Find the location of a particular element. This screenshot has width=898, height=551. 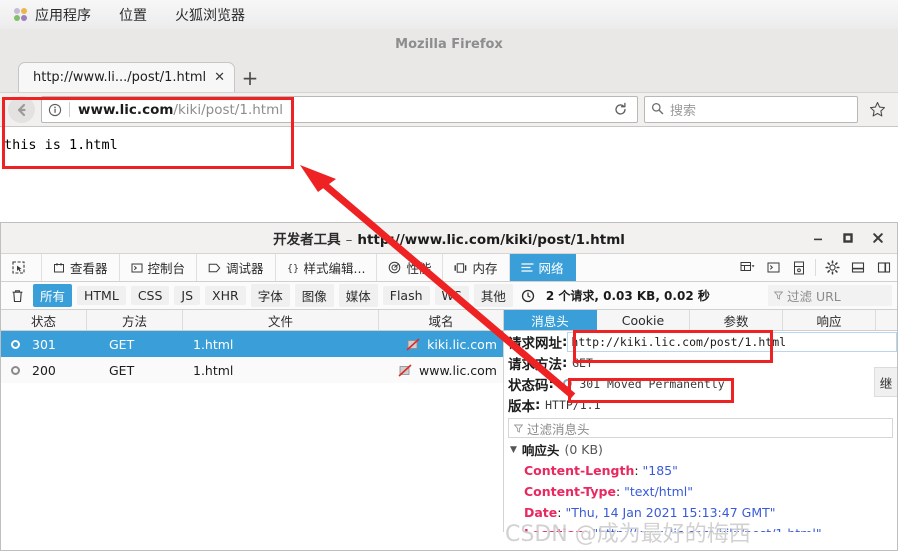

version-label: 版本 is located at coordinates (521, 406).